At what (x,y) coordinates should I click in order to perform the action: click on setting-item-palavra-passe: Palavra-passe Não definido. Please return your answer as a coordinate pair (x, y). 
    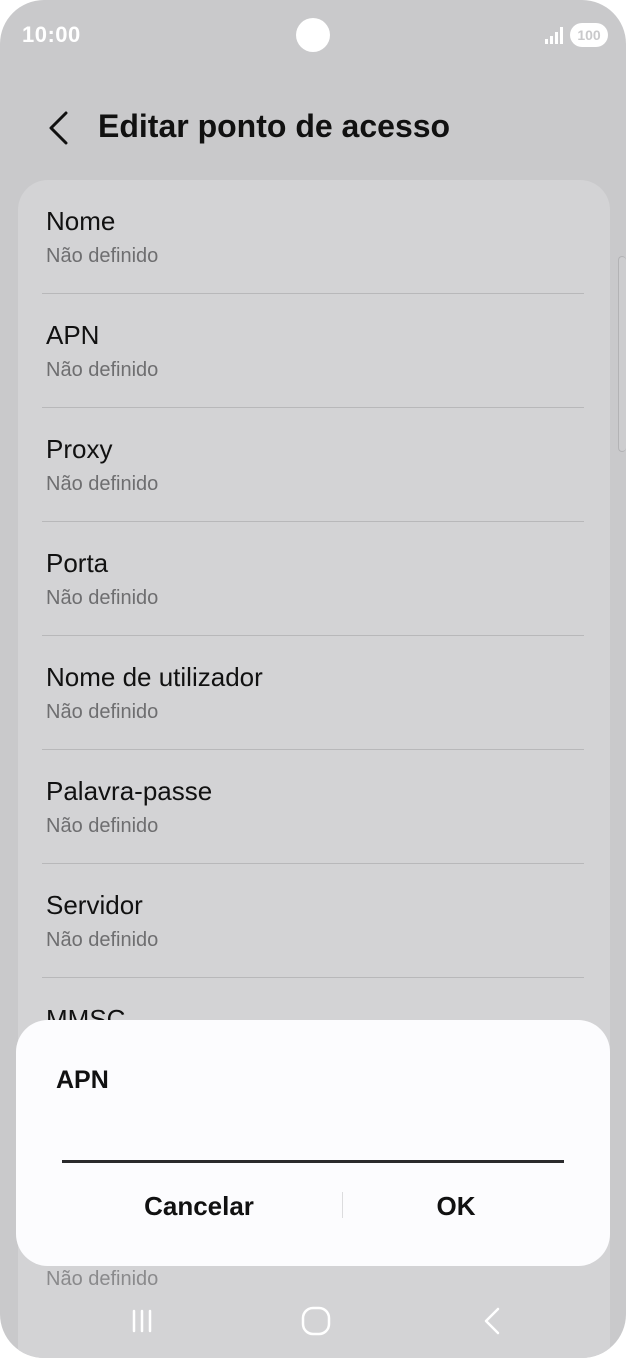
    Looking at the image, I should click on (314, 807).